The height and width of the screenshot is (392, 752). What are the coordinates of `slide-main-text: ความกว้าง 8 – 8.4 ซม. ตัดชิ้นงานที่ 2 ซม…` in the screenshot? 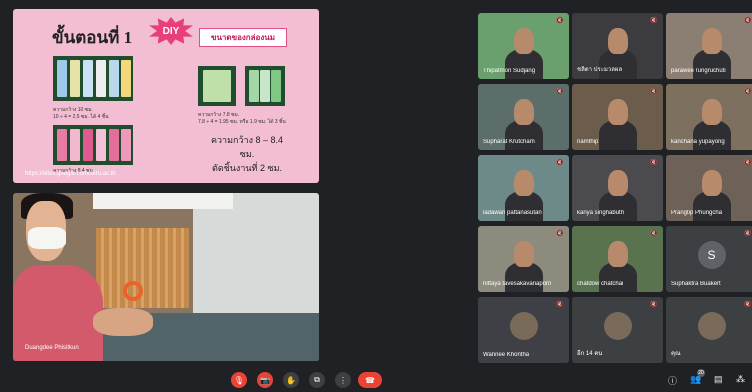 It's located at (247, 154).